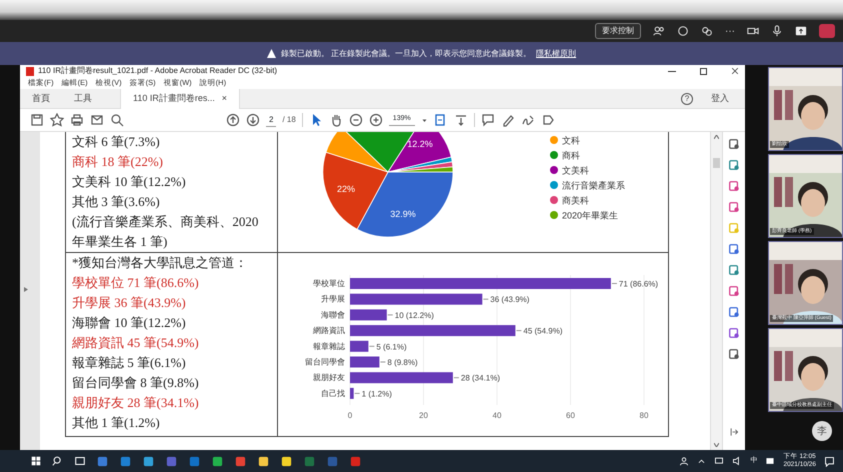 This screenshot has width=843, height=472. I want to click on star-icon, so click(57, 120).